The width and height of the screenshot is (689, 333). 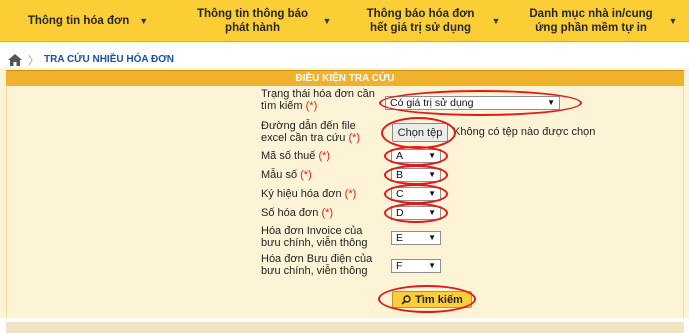 I want to click on status-label: Trạng thái hóa đơn cần tìm kiếm (*), so click(x=321, y=100).